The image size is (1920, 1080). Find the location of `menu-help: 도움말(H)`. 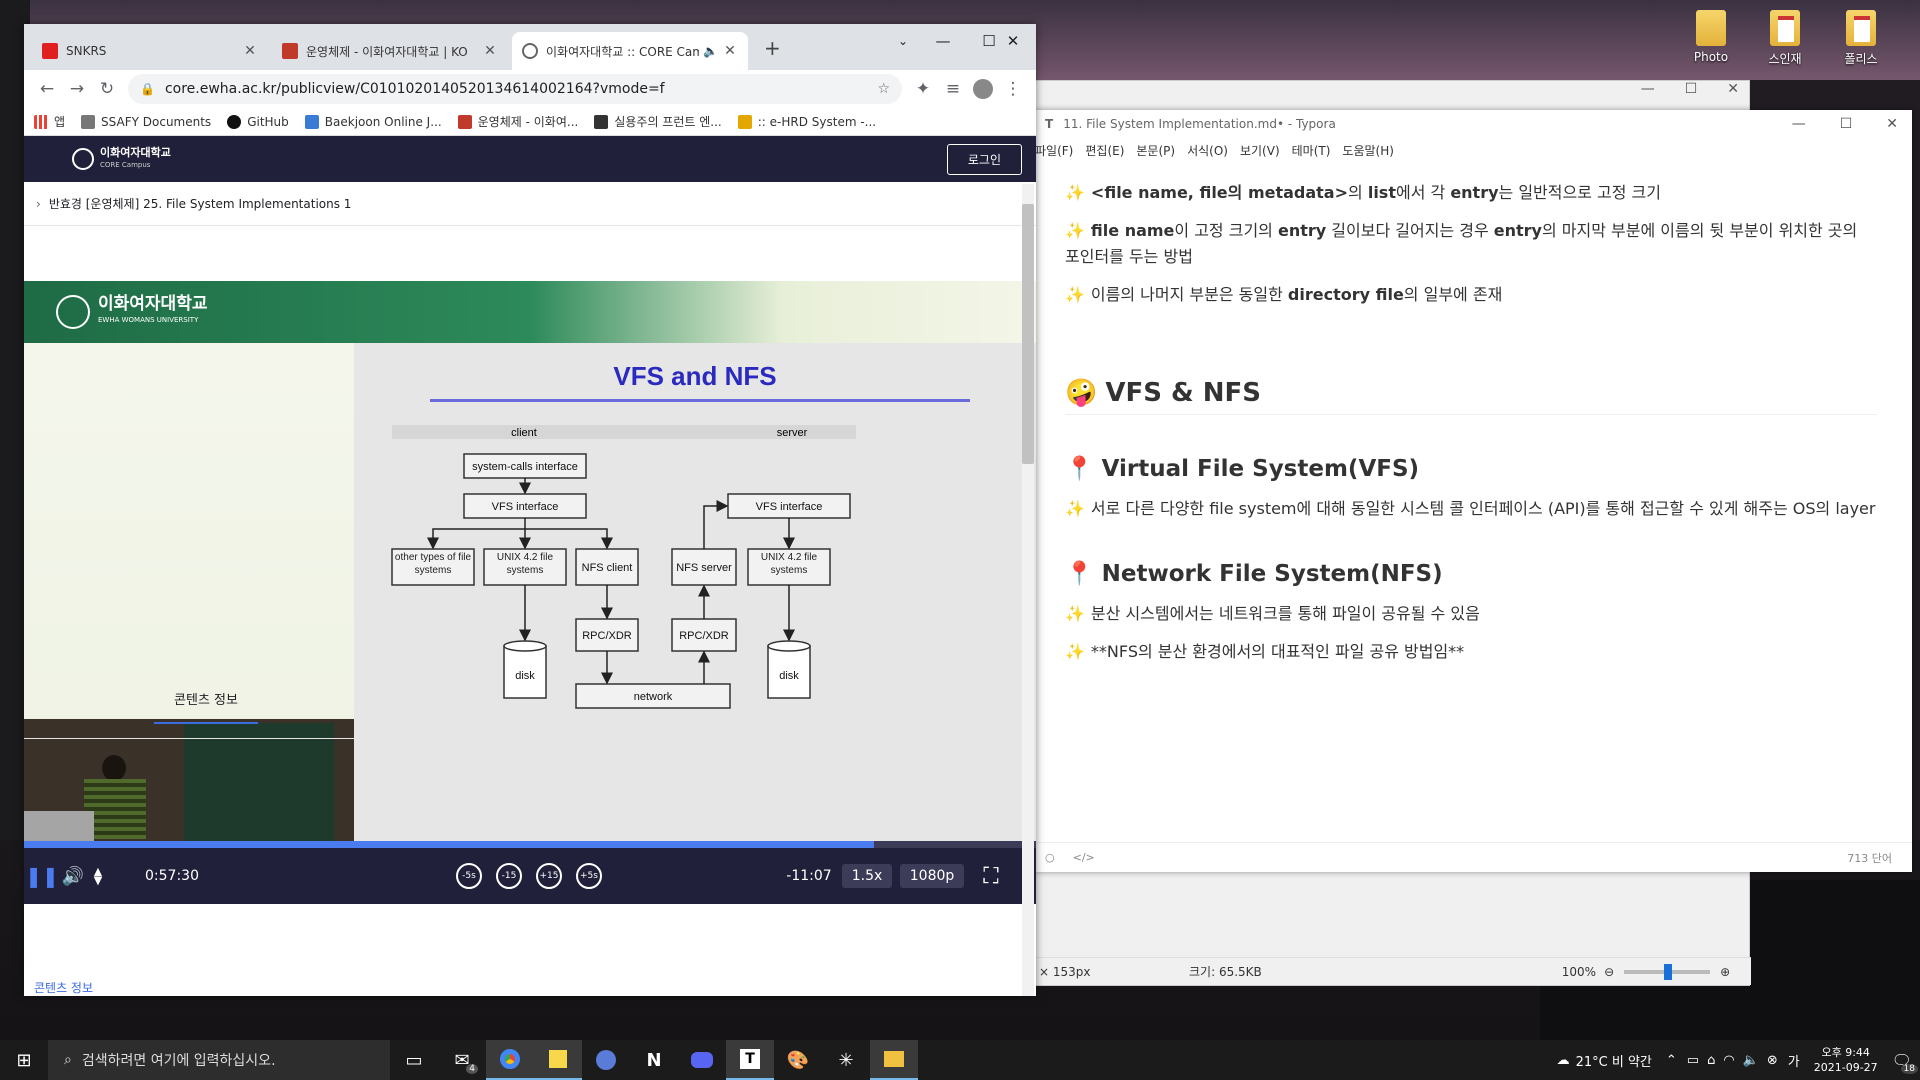

menu-help: 도움말(H) is located at coordinates (1368, 150).